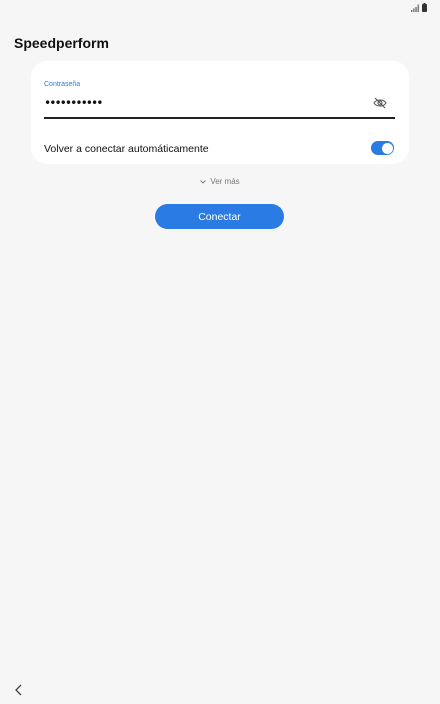 The width and height of the screenshot is (440, 704). What do you see at coordinates (126, 149) in the screenshot?
I see `auto-reconnect-label: Volver a conectar automáticamente` at bounding box center [126, 149].